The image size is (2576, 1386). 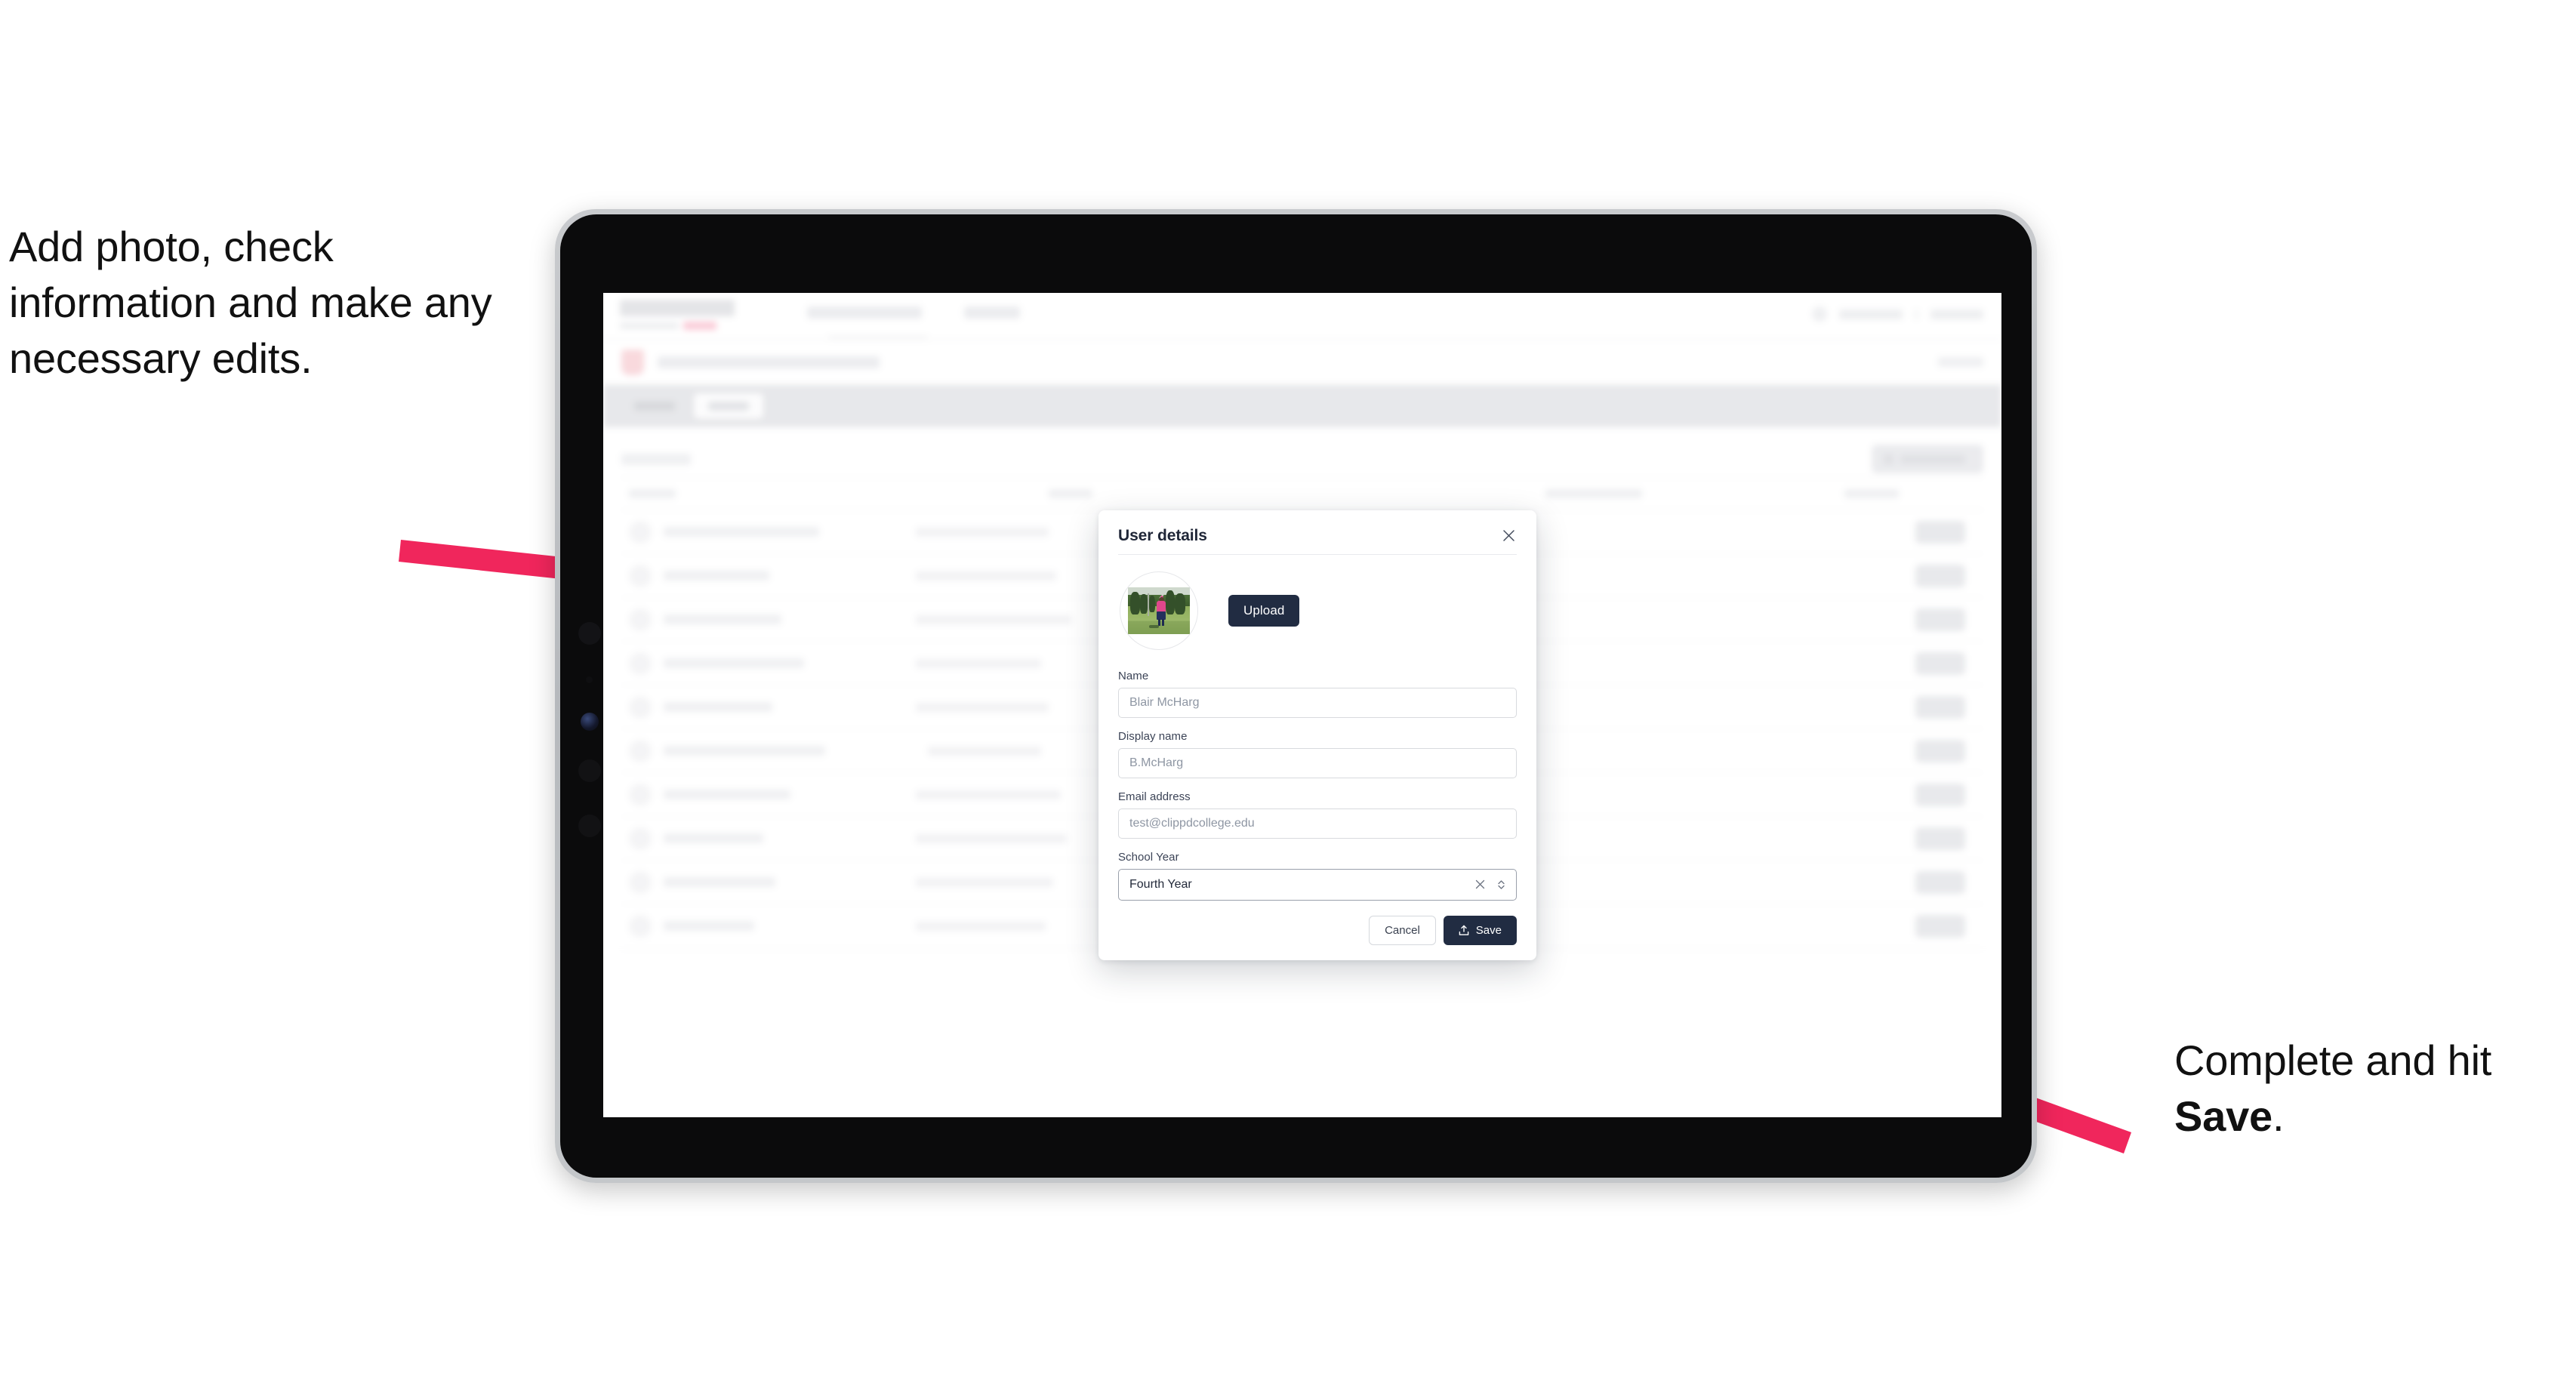 What do you see at coordinates (589, 679) in the screenshot?
I see `microphone-dot-icon` at bounding box center [589, 679].